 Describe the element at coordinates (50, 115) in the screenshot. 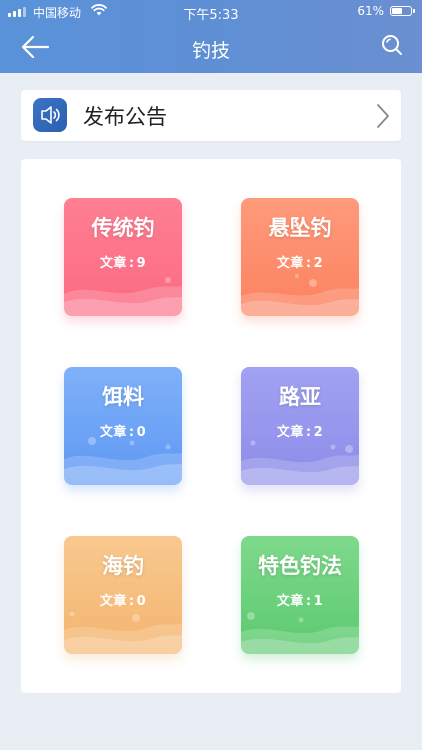

I see `speaker-icon` at that location.